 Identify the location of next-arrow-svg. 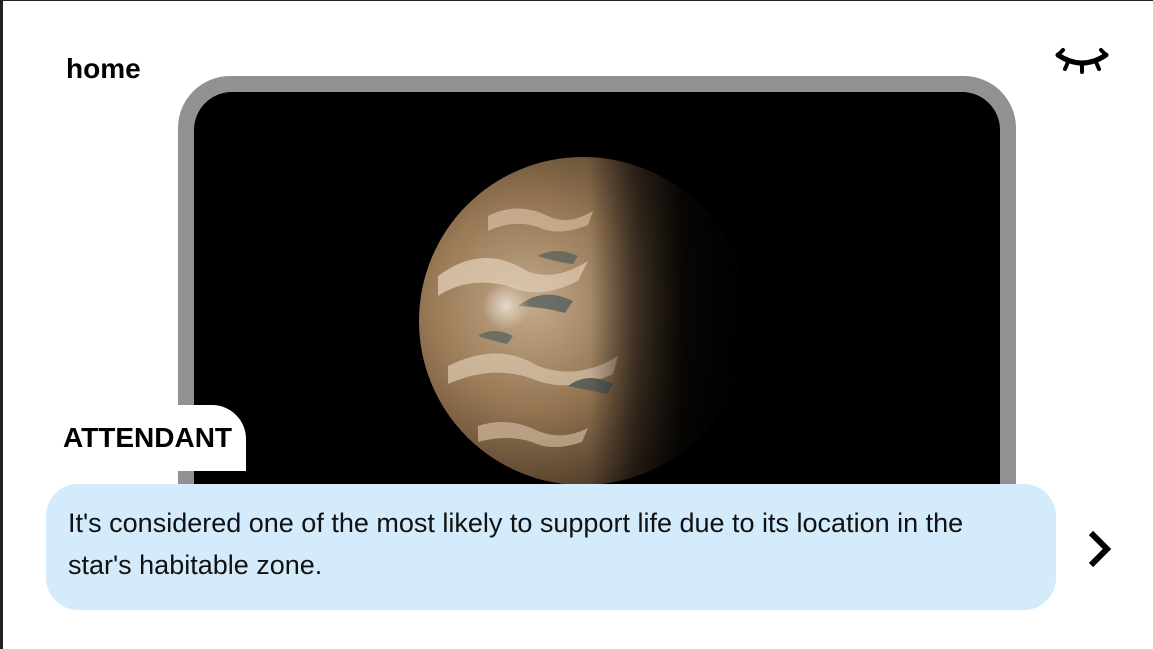
(1100, 549).